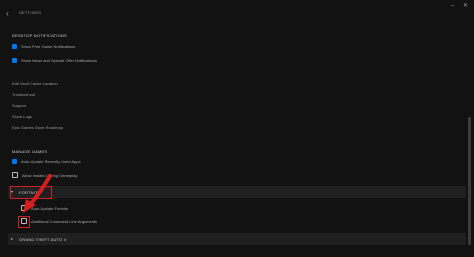  I want to click on close-button: ✕, so click(465, 6).